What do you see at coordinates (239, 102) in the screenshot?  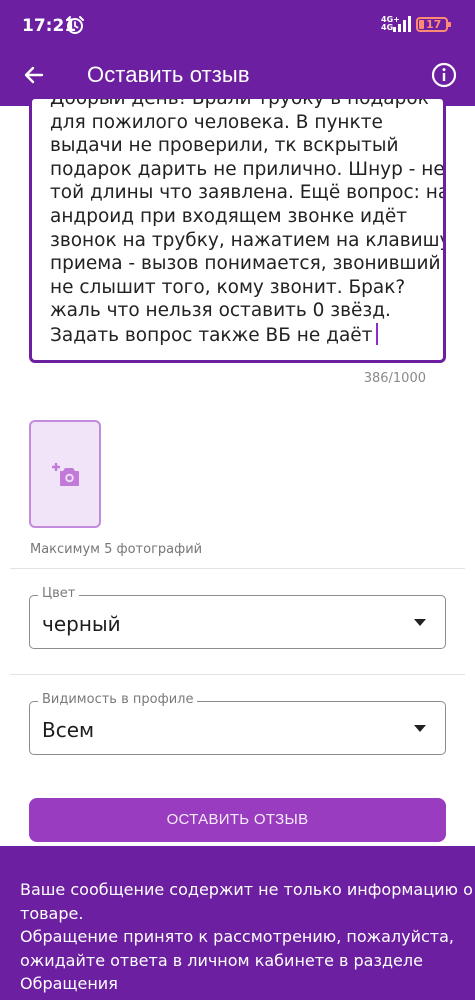 I see `review-text-line: Добрый день! Брали трубку в подарок` at bounding box center [239, 102].